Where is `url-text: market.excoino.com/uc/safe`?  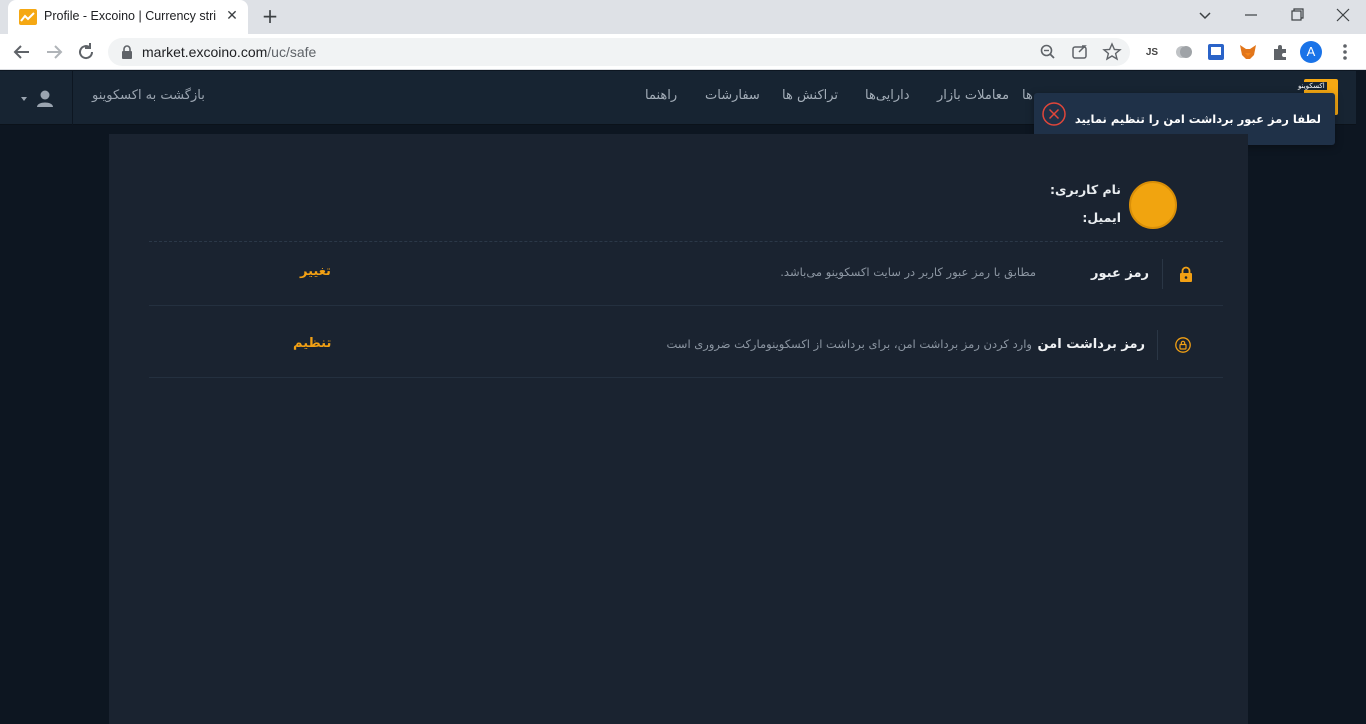
url-text: market.excoino.com/uc/safe is located at coordinates (229, 52).